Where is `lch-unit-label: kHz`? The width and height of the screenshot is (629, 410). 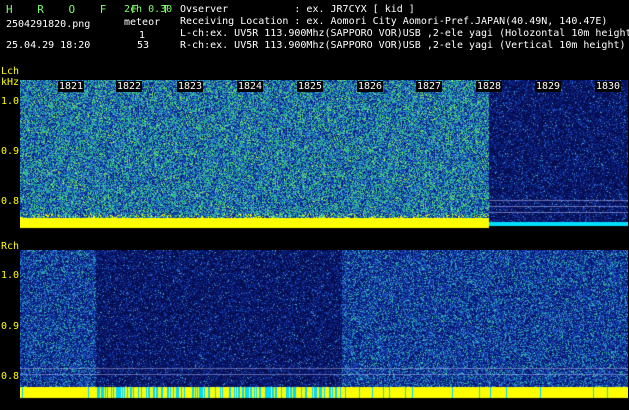 lch-unit-label: kHz is located at coordinates (10, 82).